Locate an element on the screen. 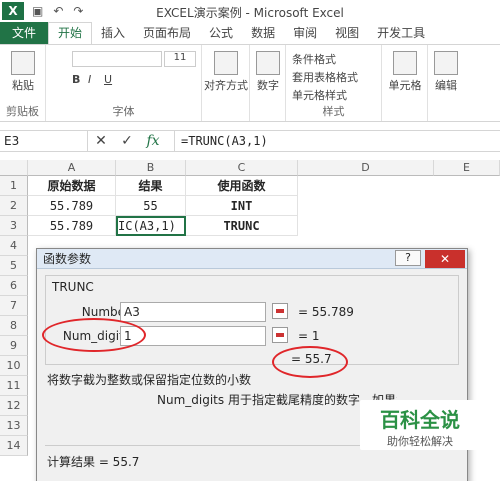  formula-bar: E3 ✕ ✓ fx =TRUNC(A3,1) is located at coordinates (250, 141).